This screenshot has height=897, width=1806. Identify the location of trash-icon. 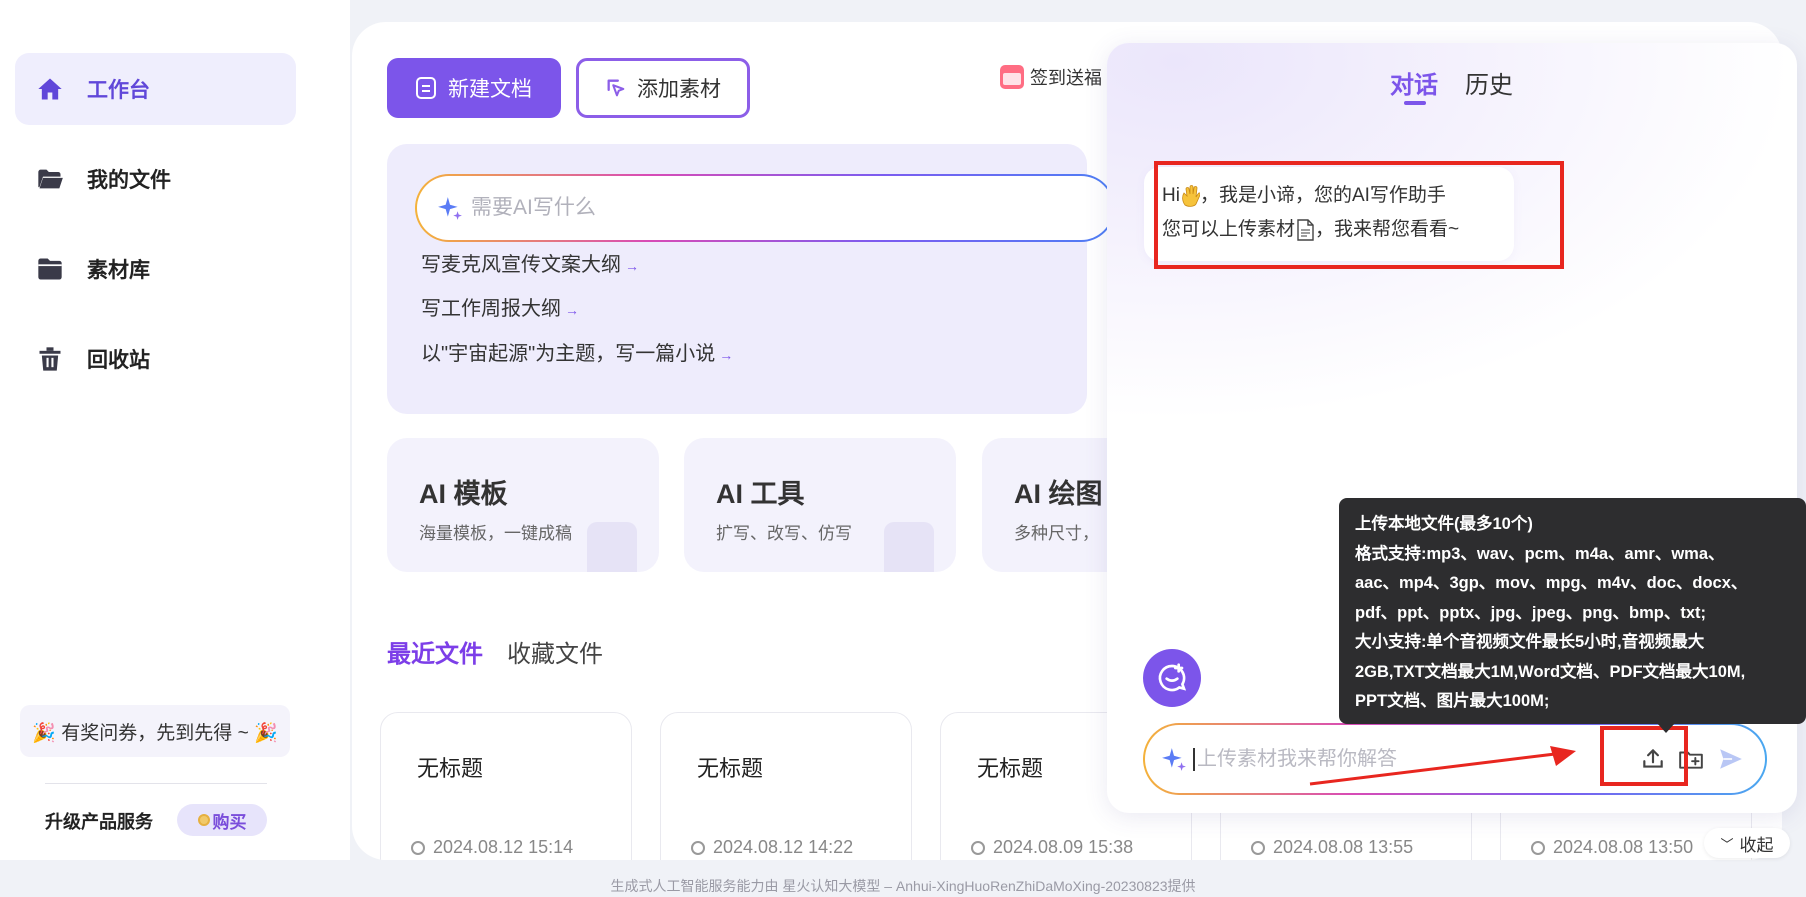
(50, 359).